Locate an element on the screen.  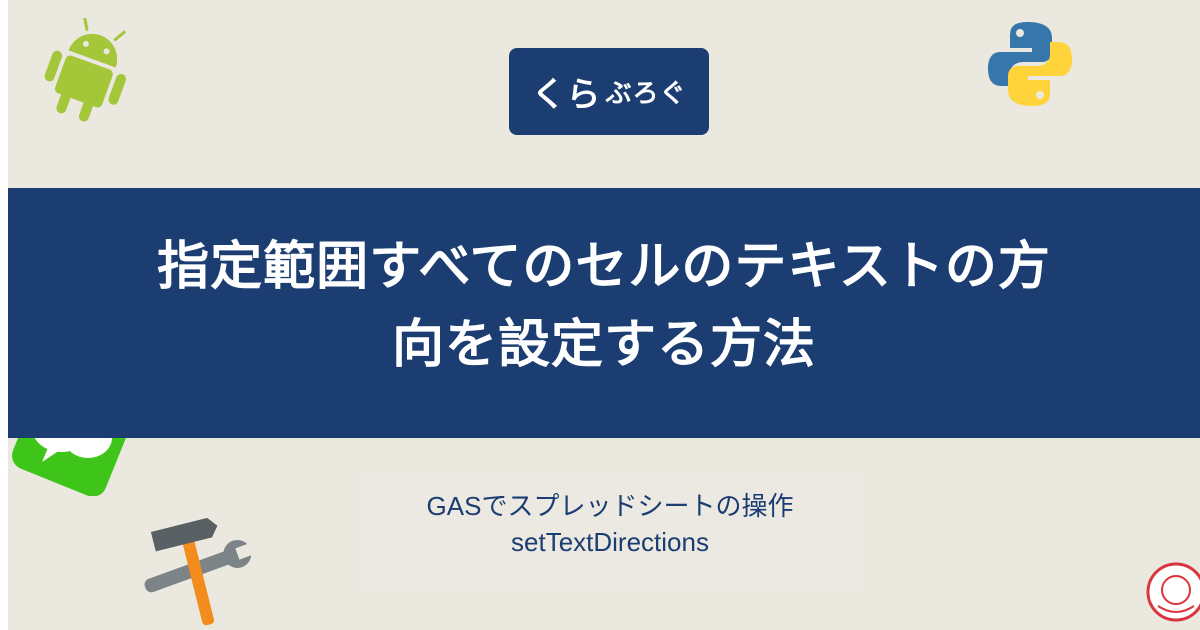
logo-text-secondary: ぶろぐ is located at coordinates (646, 94).